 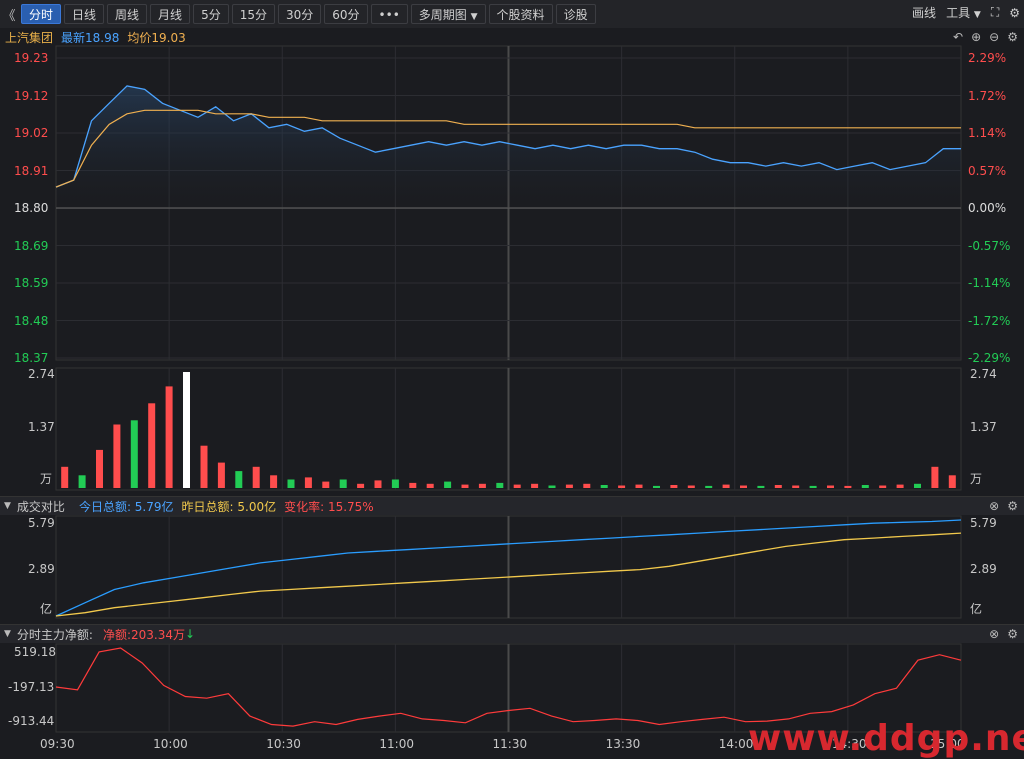 I want to click on panel-frame, so click(x=508, y=429).